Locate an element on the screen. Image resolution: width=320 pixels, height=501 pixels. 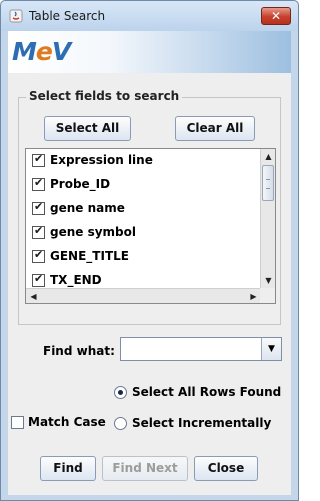
close-button: Close is located at coordinates (226, 468).